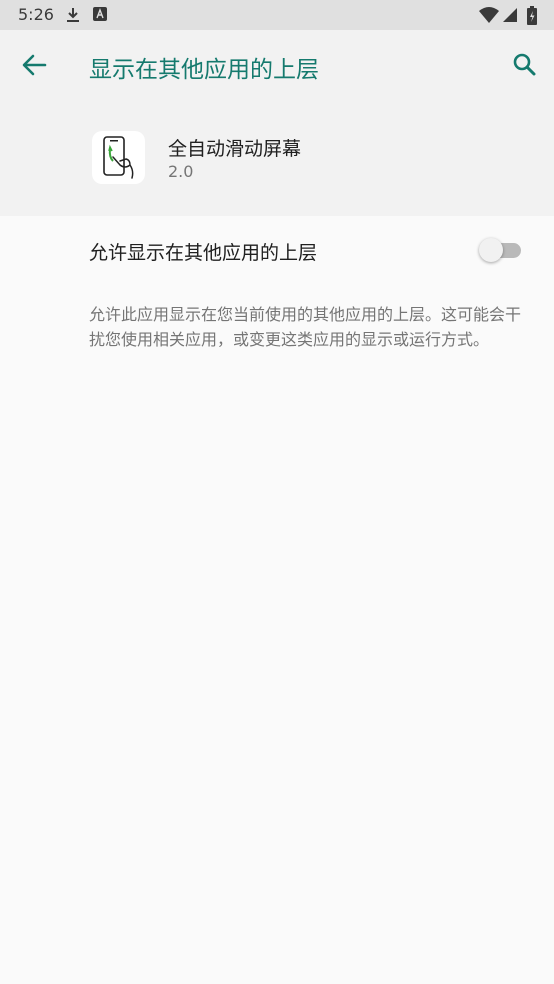  I want to click on battery-icon, so click(532, 18).